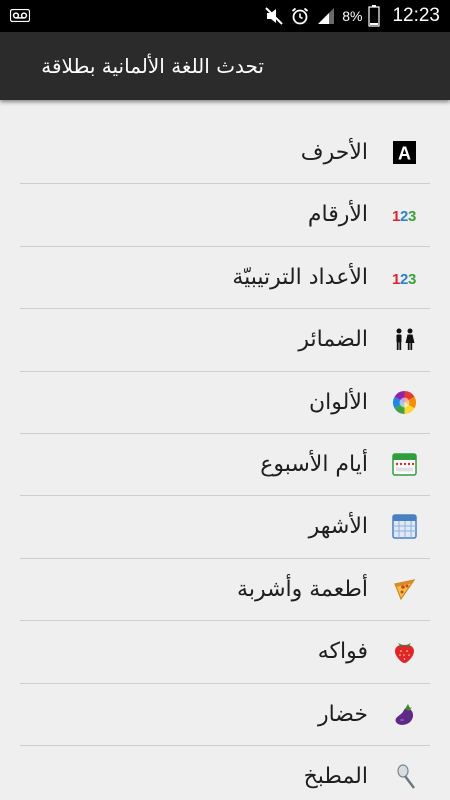 Image resolution: width=450 pixels, height=800 pixels. What do you see at coordinates (274, 16) in the screenshot?
I see `mute-icon` at bounding box center [274, 16].